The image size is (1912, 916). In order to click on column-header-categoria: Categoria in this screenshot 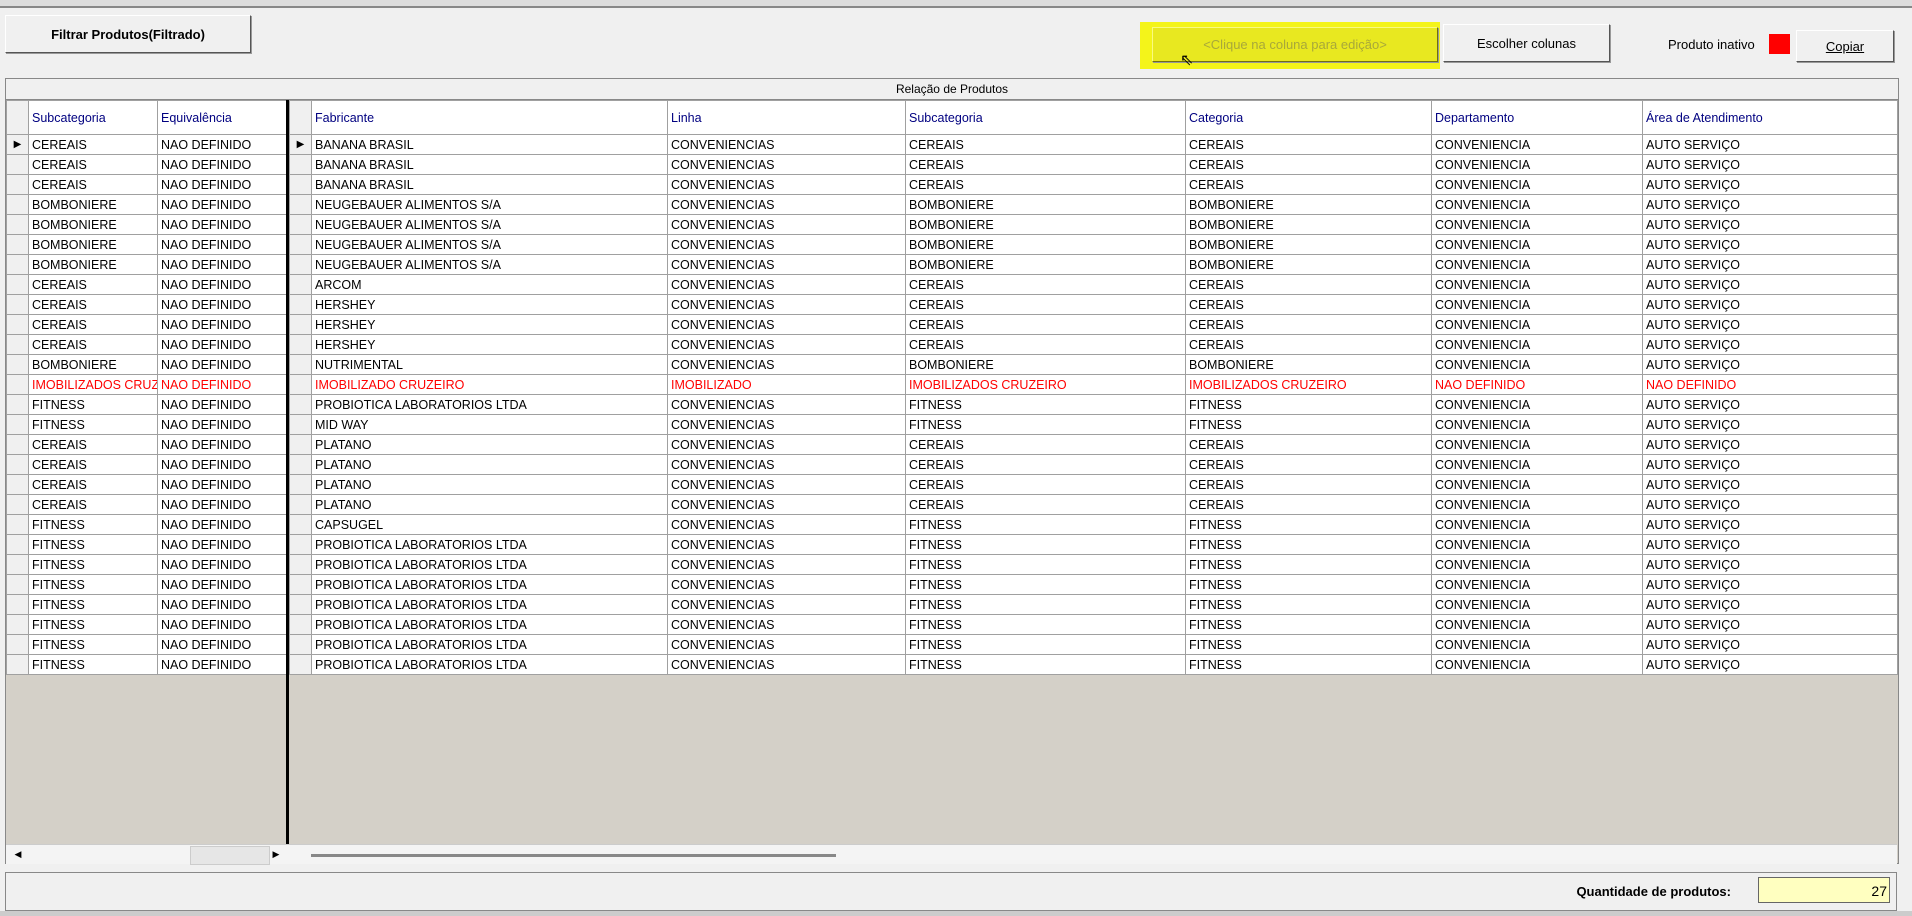, I will do `click(1308, 117)`.